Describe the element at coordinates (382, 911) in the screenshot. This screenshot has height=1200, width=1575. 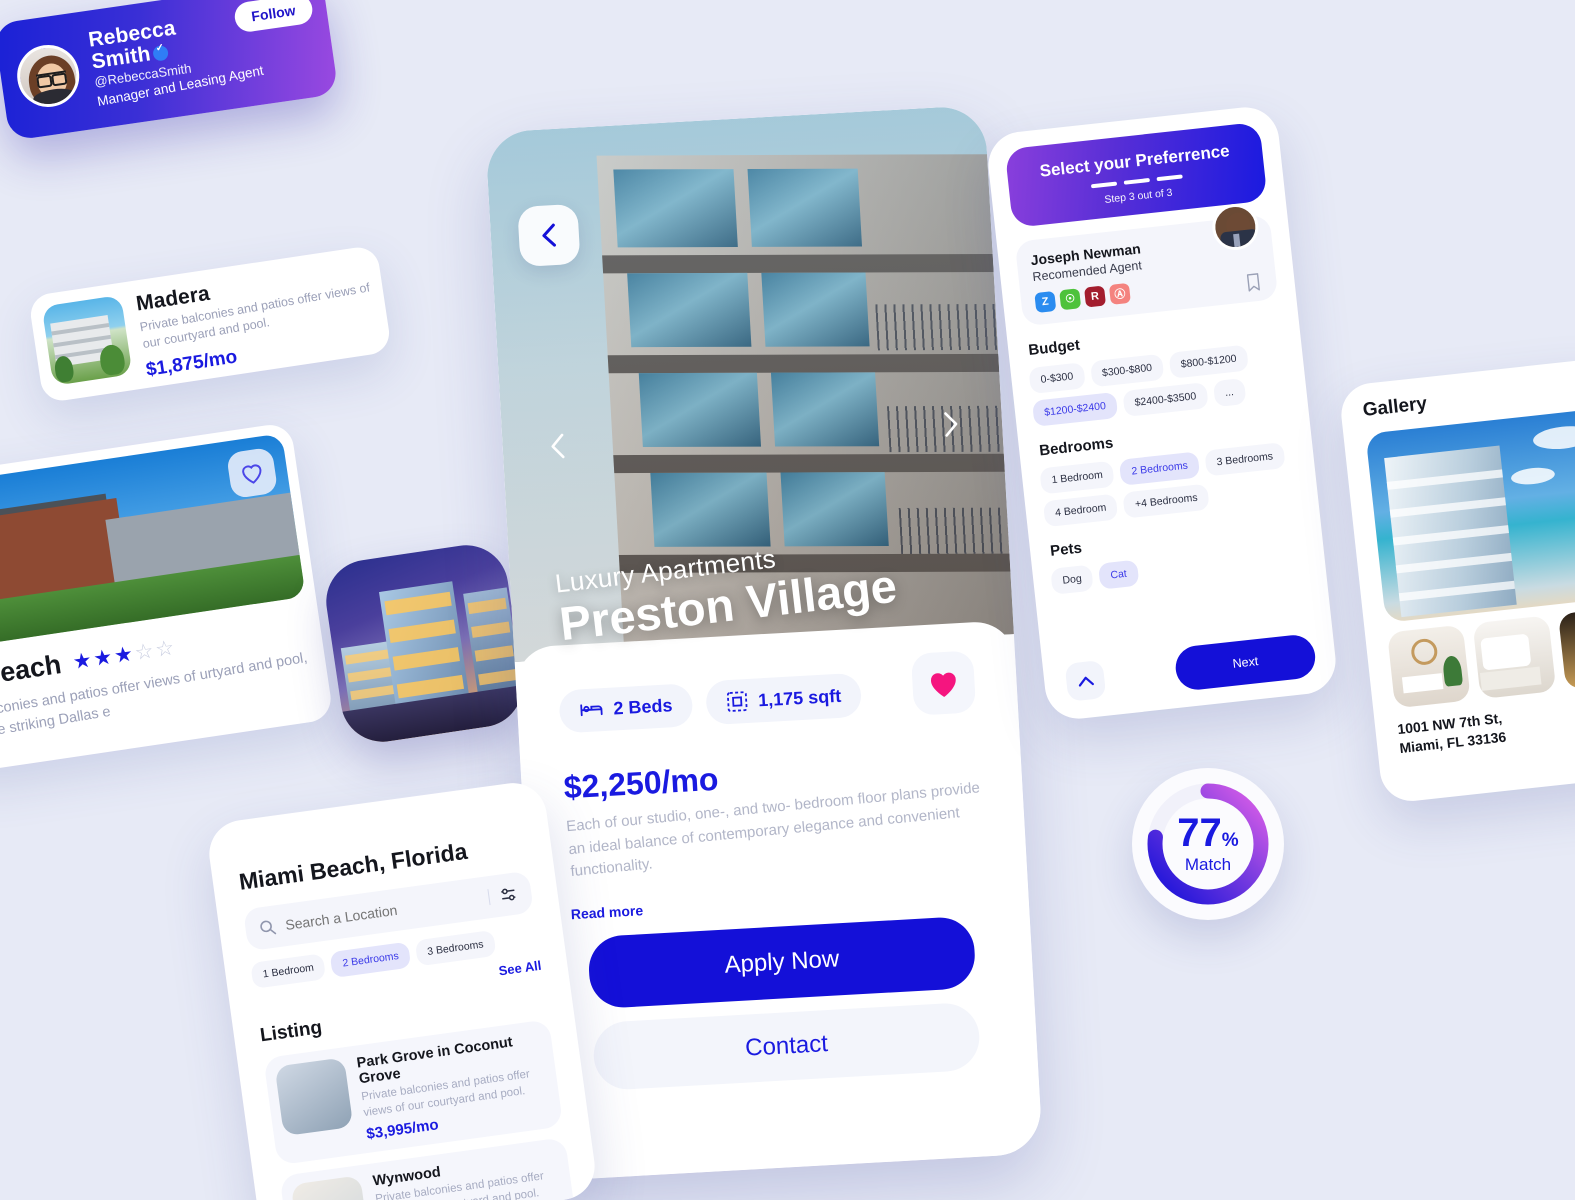
I see `search-input` at that location.